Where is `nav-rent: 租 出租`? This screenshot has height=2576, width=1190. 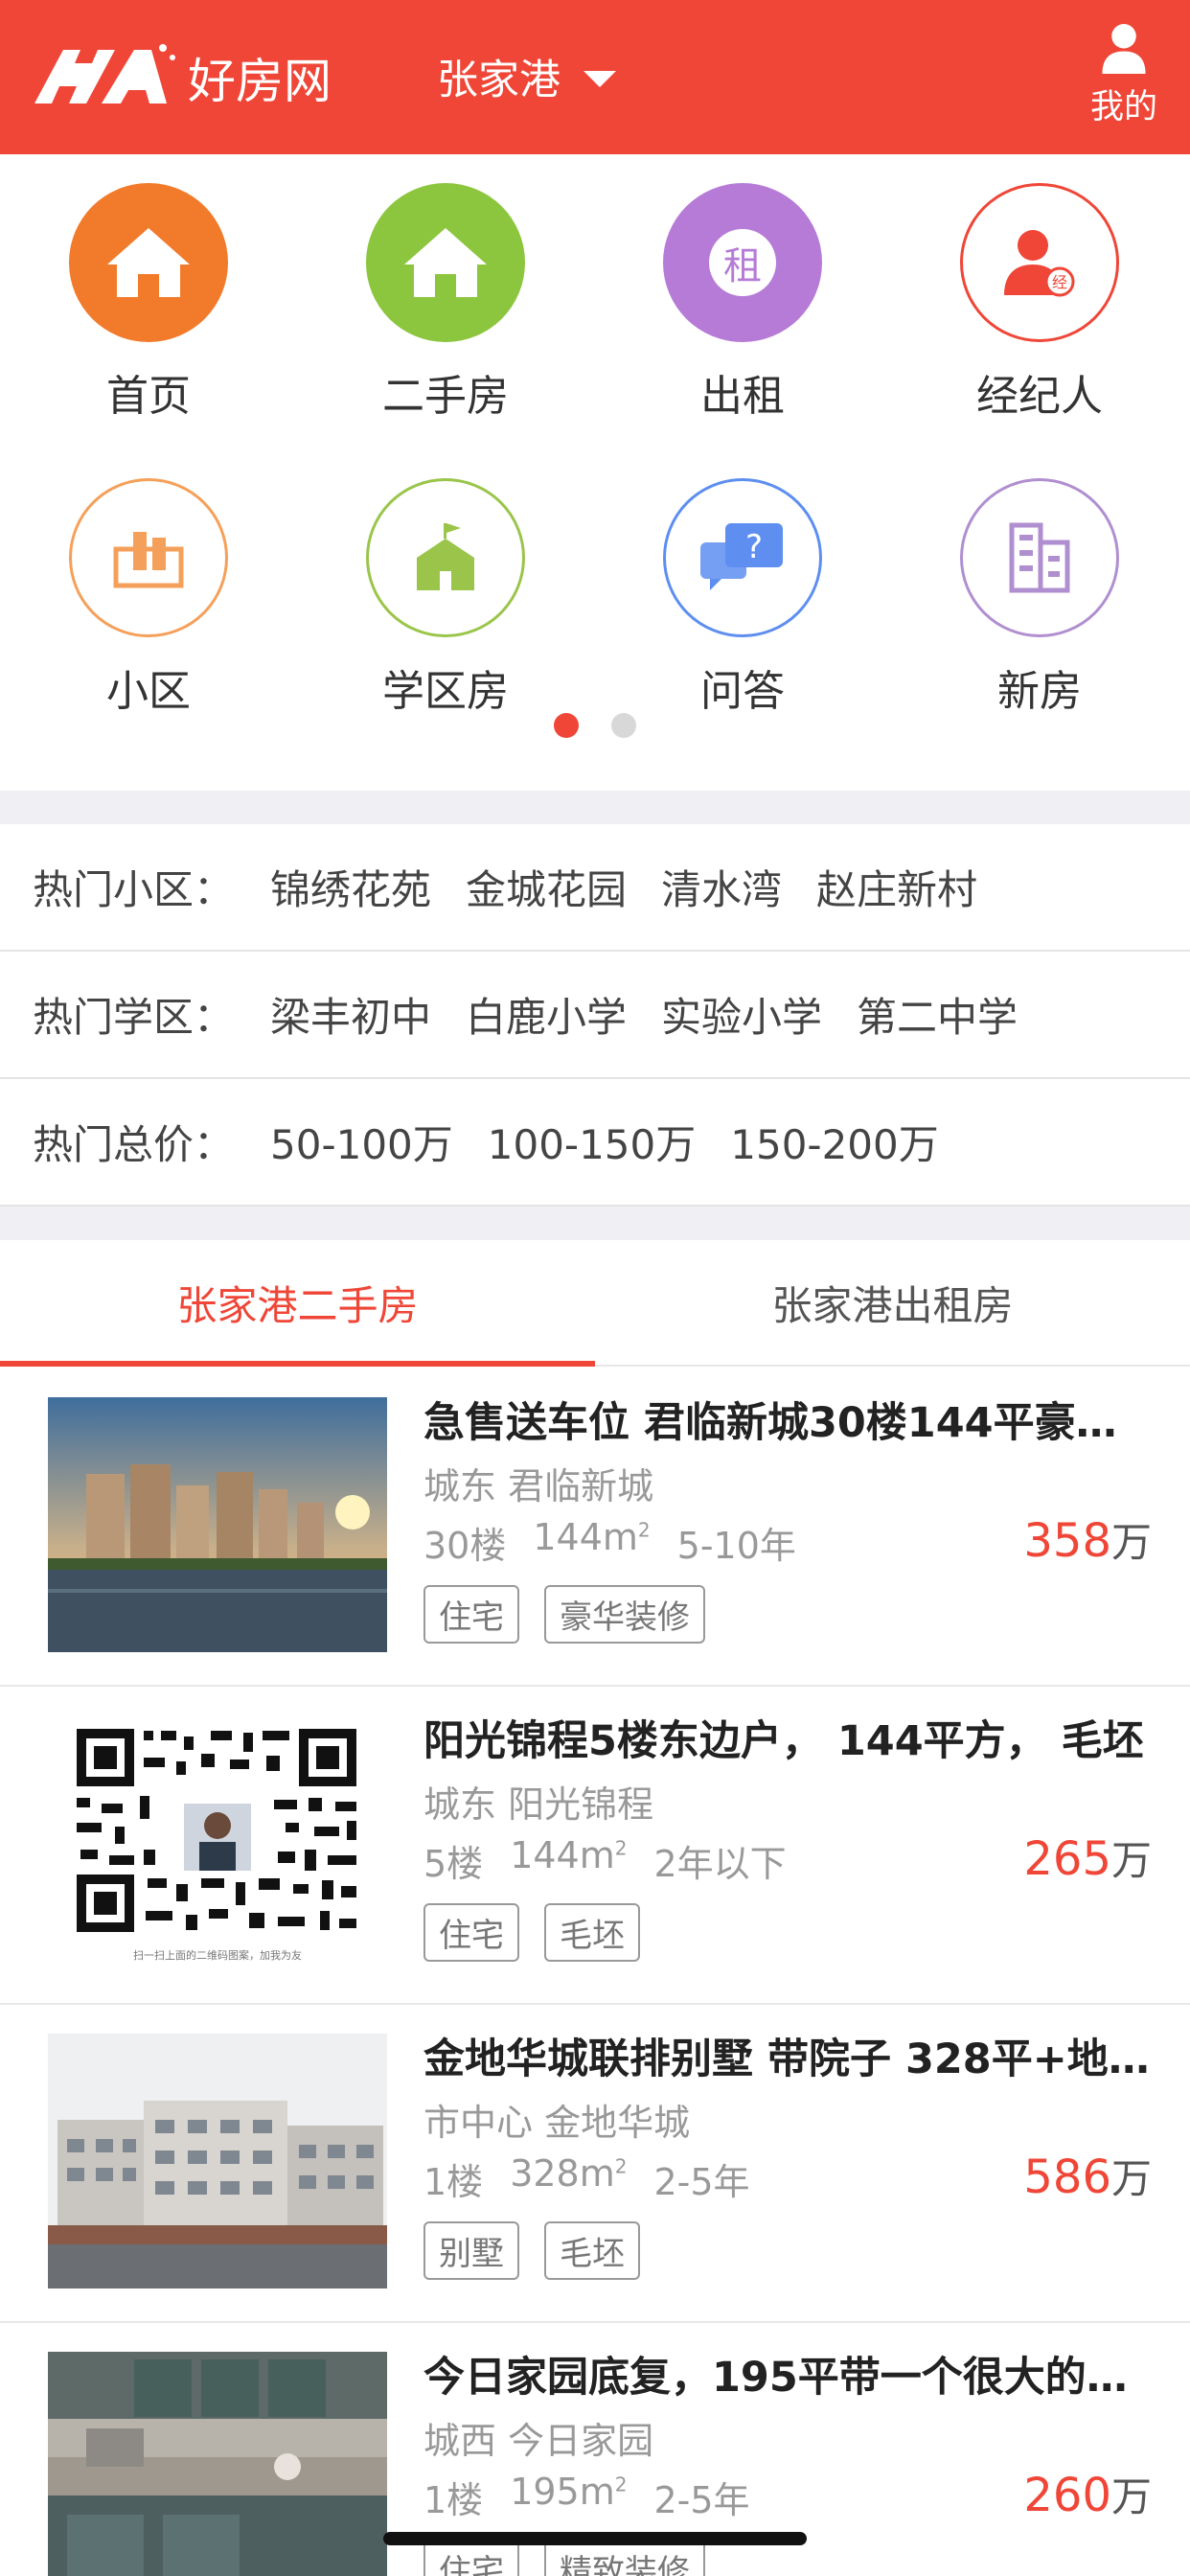
nav-rent: 租 出租 is located at coordinates (743, 317).